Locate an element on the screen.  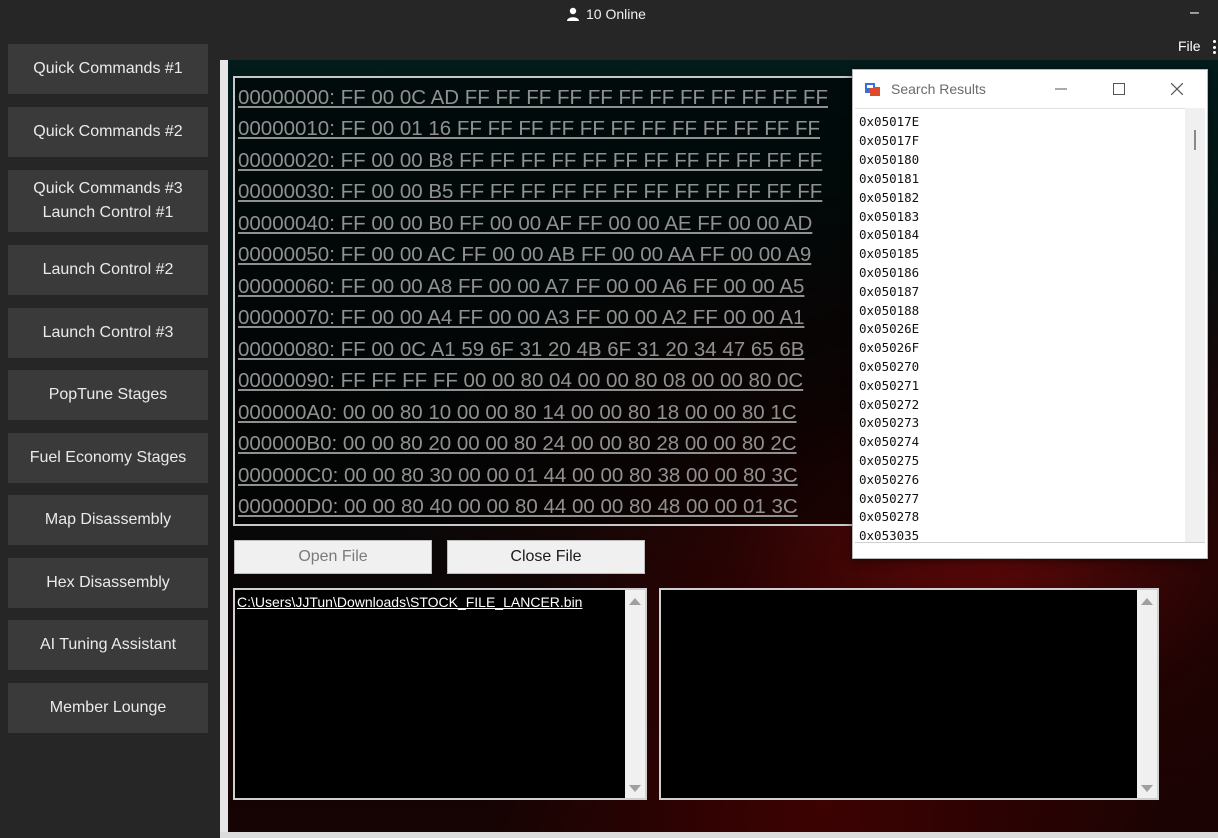
sidebar-item-label: Launch Control #2 is located at coordinates (108, 269).